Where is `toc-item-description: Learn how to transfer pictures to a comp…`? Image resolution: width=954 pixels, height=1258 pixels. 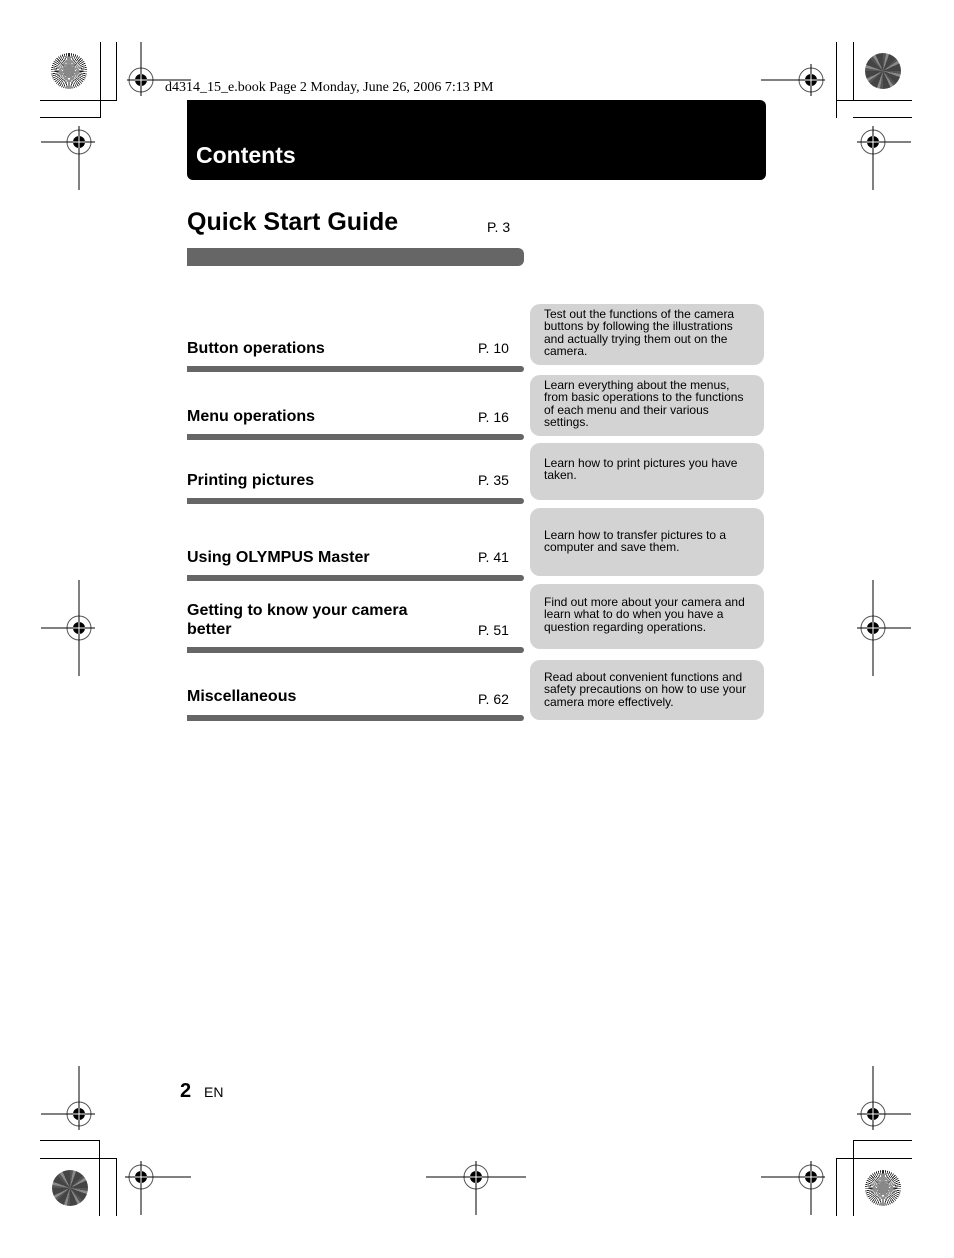
toc-item-description: Learn how to transfer pictures to a comp… is located at coordinates (635, 541).